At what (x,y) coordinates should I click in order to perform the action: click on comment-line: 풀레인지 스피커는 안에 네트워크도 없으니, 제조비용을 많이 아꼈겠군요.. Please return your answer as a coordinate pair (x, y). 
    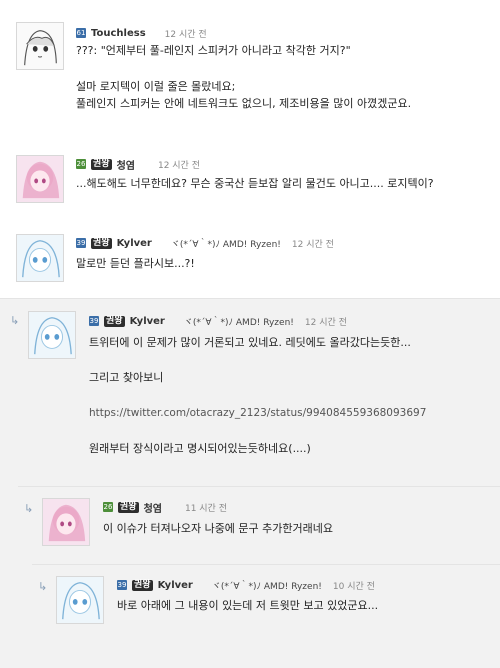
    Looking at the image, I should click on (244, 103).